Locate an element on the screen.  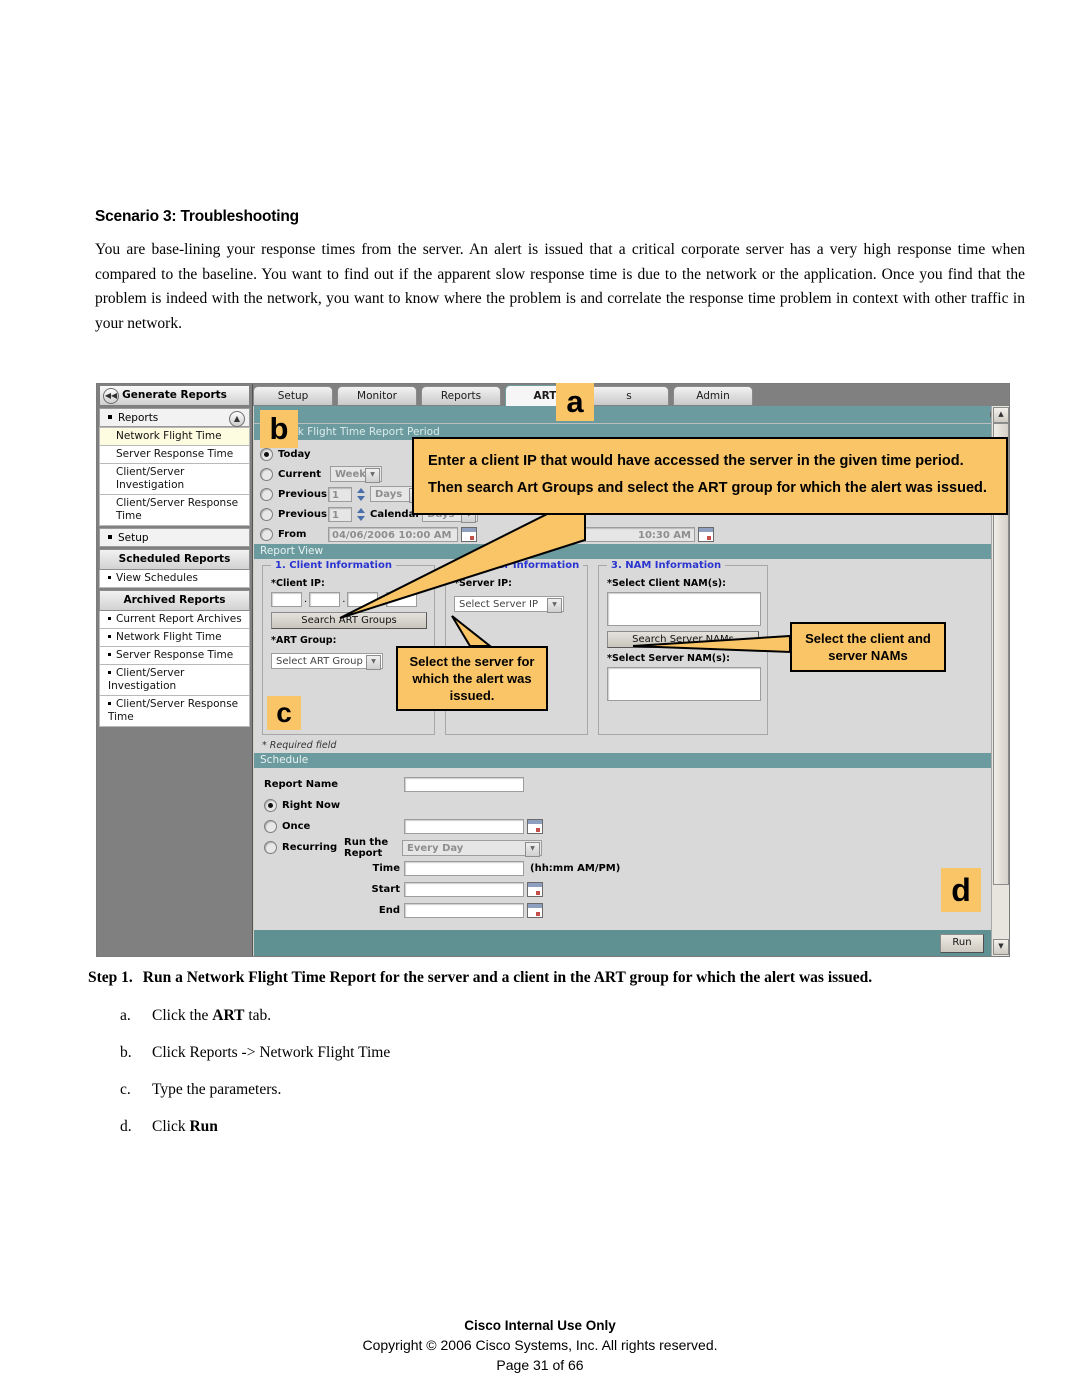
substep-a-label: a. is located at coordinates (125, 1015).